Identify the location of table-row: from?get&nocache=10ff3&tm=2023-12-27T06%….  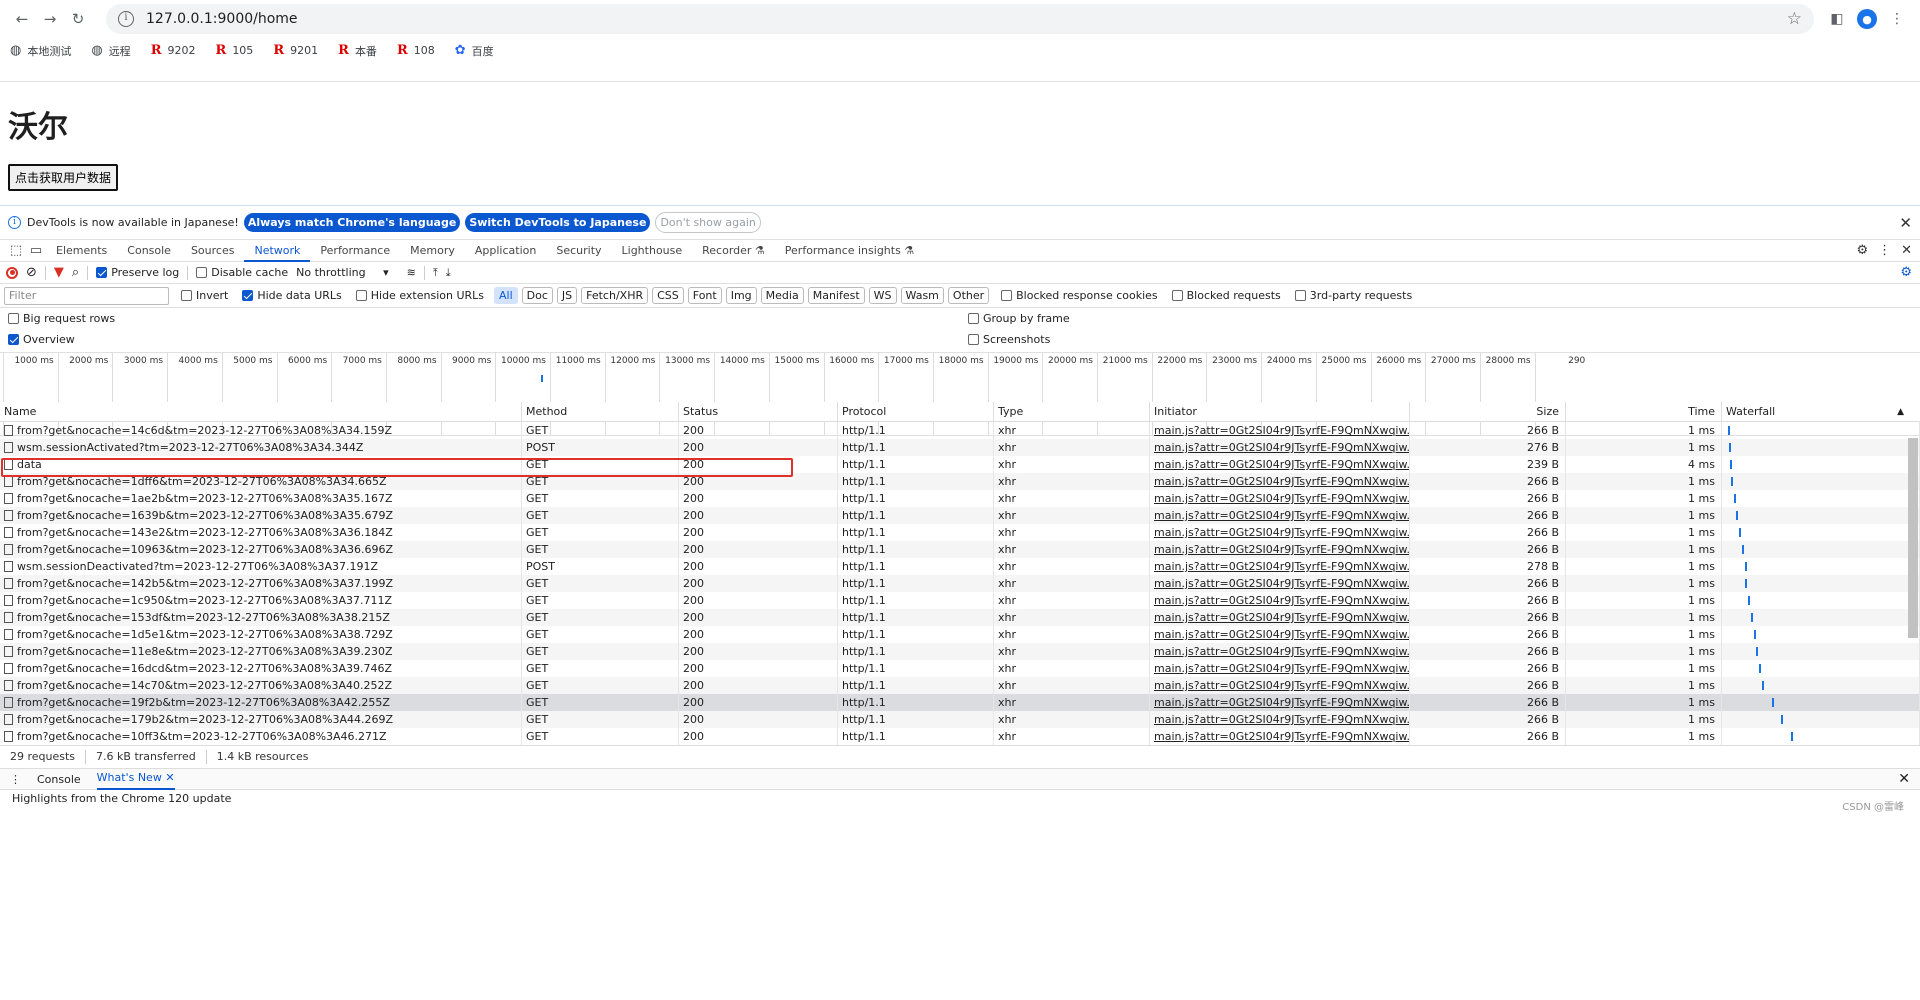
(960, 736).